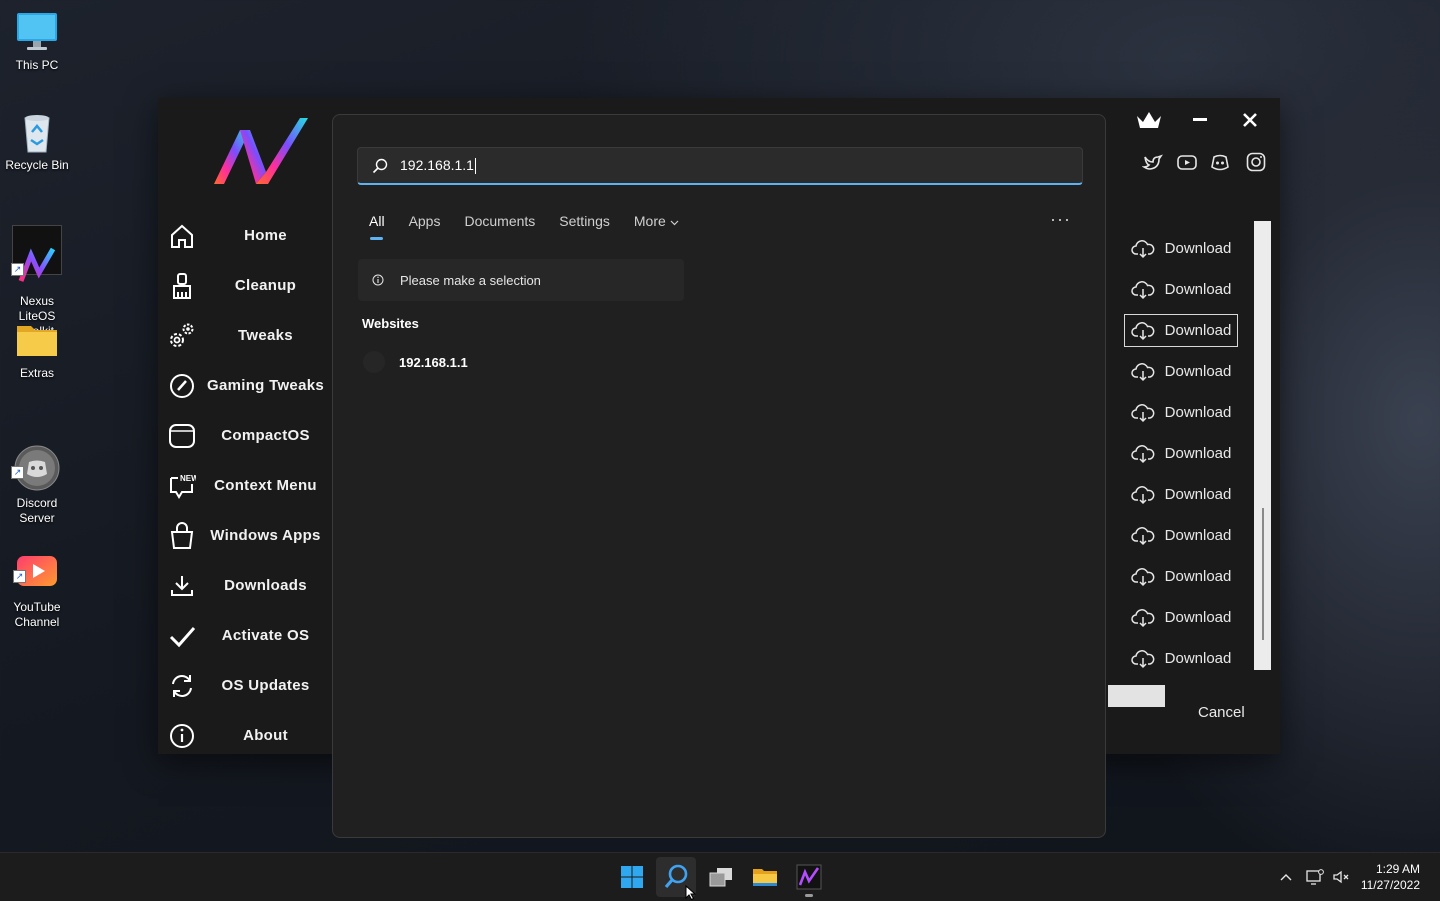 This screenshot has height=901, width=1440. Describe the element at coordinates (265, 535) in the screenshot. I see `nav-label: Windows Apps` at that location.